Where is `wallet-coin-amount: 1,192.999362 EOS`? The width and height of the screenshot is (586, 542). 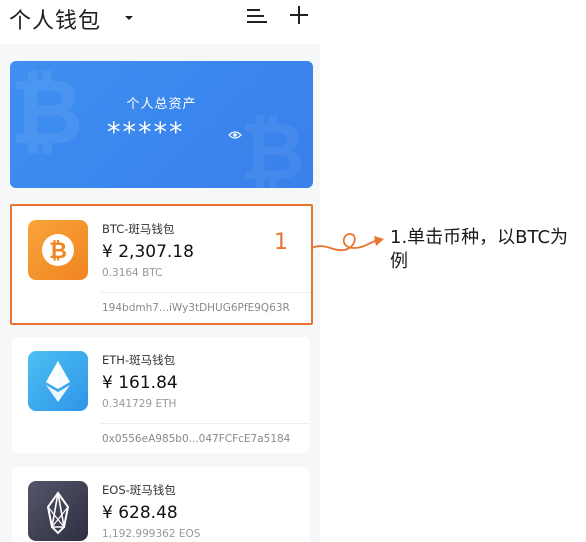
wallet-coin-amount: 1,192.999362 EOS is located at coordinates (151, 534).